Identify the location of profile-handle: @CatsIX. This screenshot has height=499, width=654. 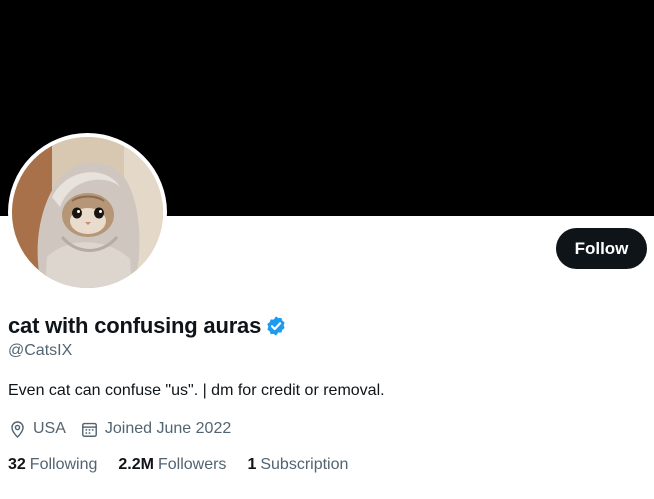
(40, 350).